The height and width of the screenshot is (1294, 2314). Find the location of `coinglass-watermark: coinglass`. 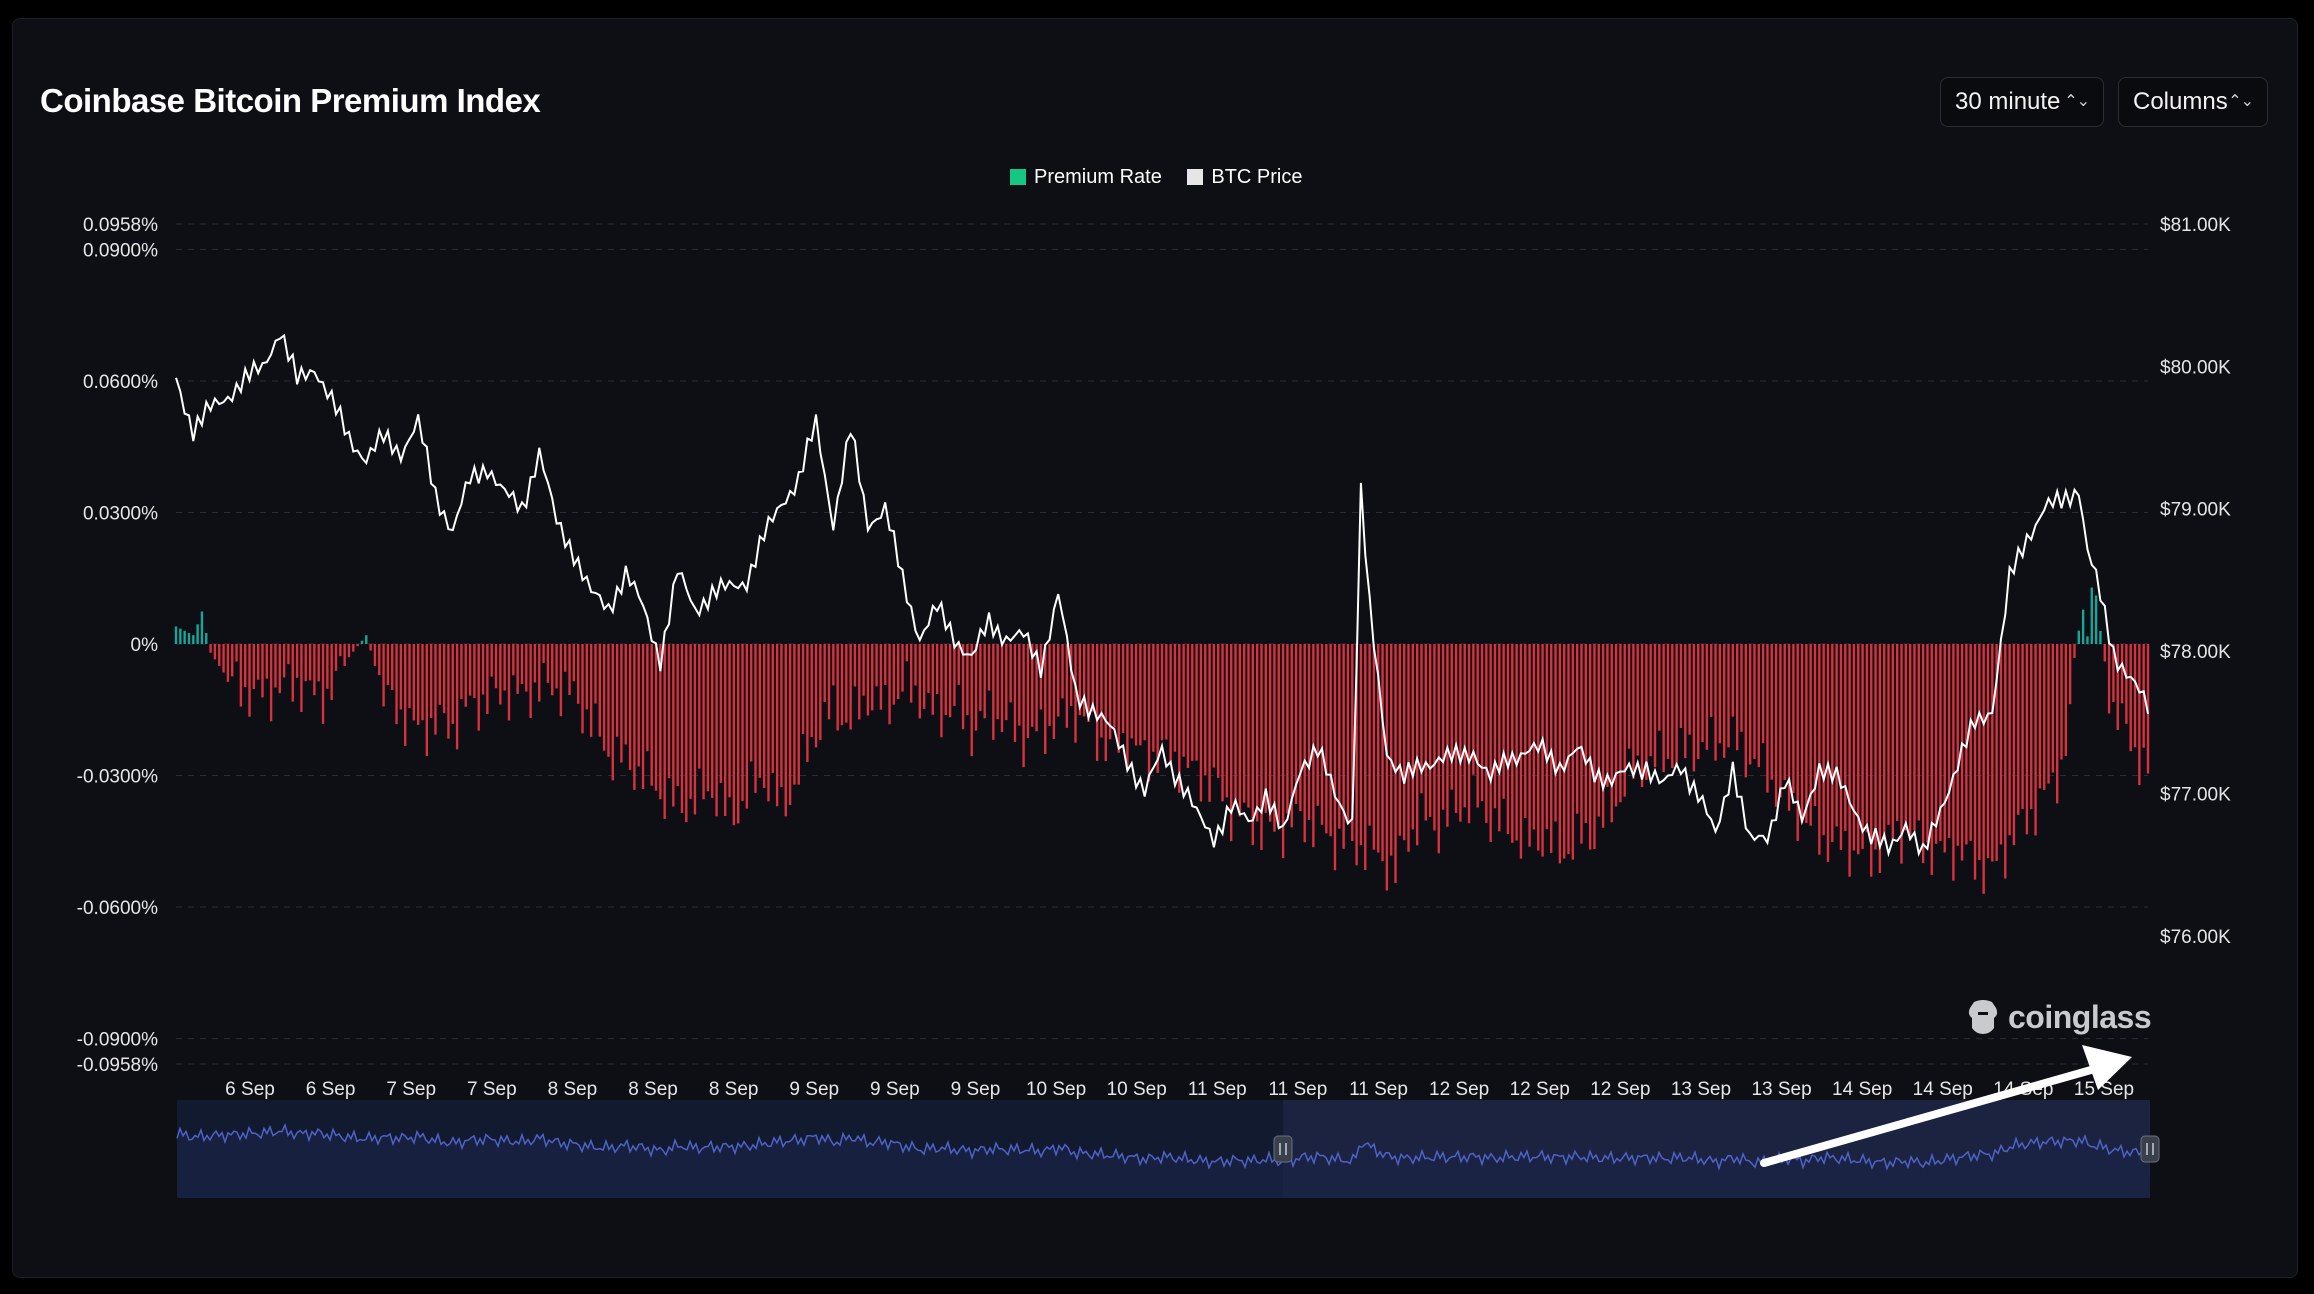

coinglass-watermark: coinglass is located at coordinates (2059, 1017).